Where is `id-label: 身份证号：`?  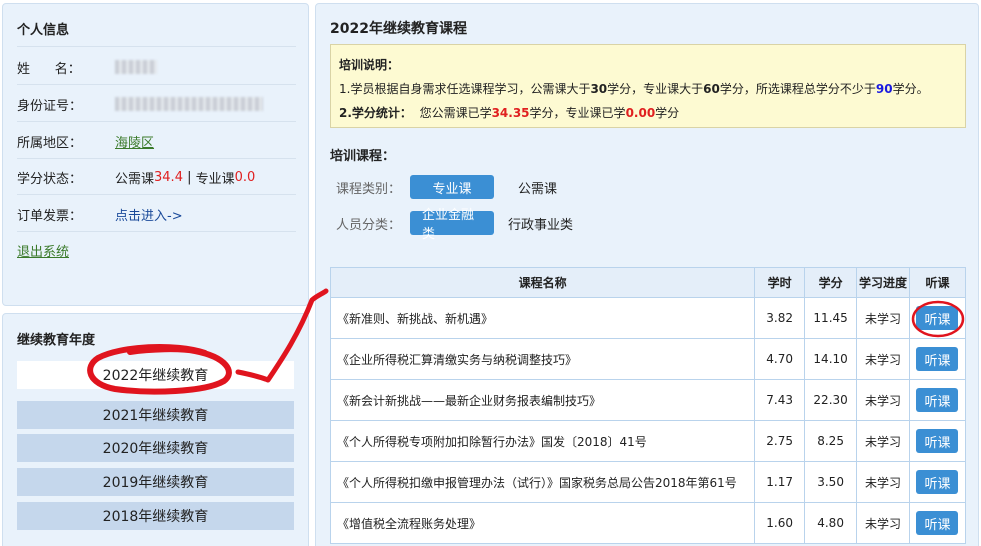 id-label: 身份证号： is located at coordinates (50, 106).